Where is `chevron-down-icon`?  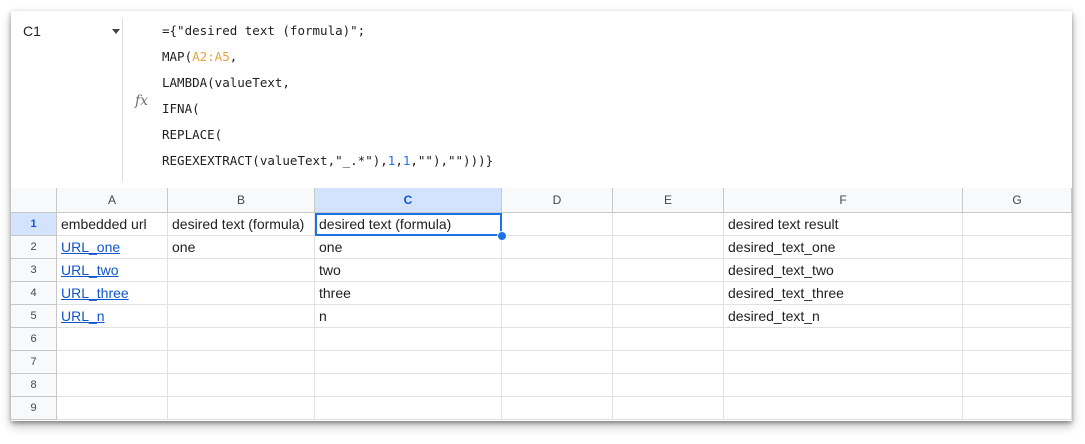 chevron-down-icon is located at coordinates (116, 31).